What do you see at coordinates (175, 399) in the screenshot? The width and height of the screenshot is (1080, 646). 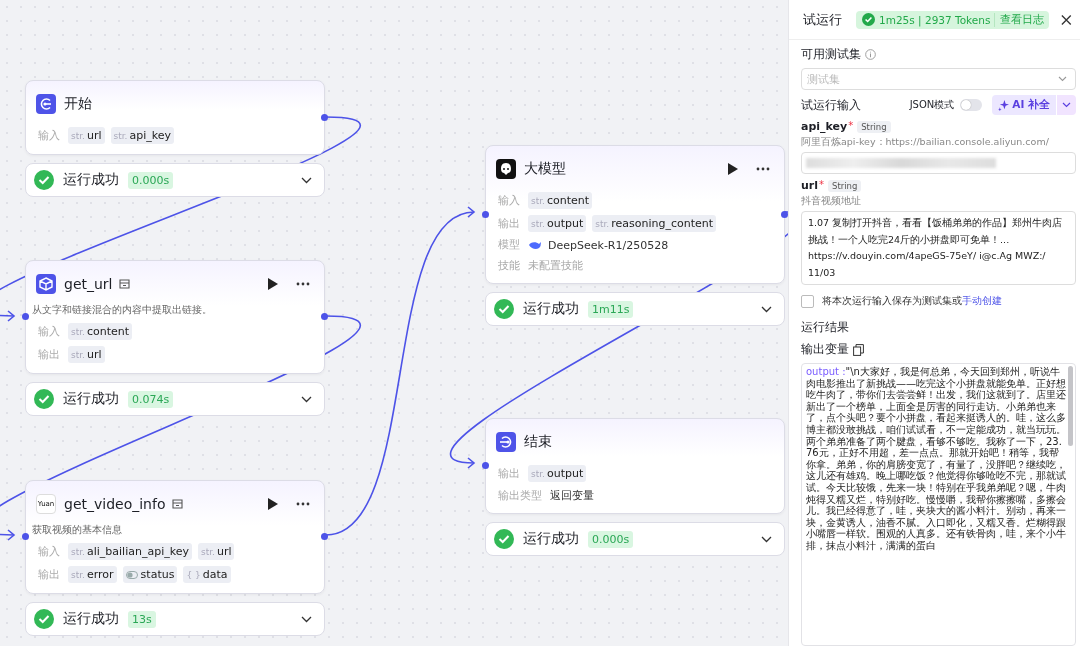 I see `run-status-bar: 运行成功 0.074s` at bounding box center [175, 399].